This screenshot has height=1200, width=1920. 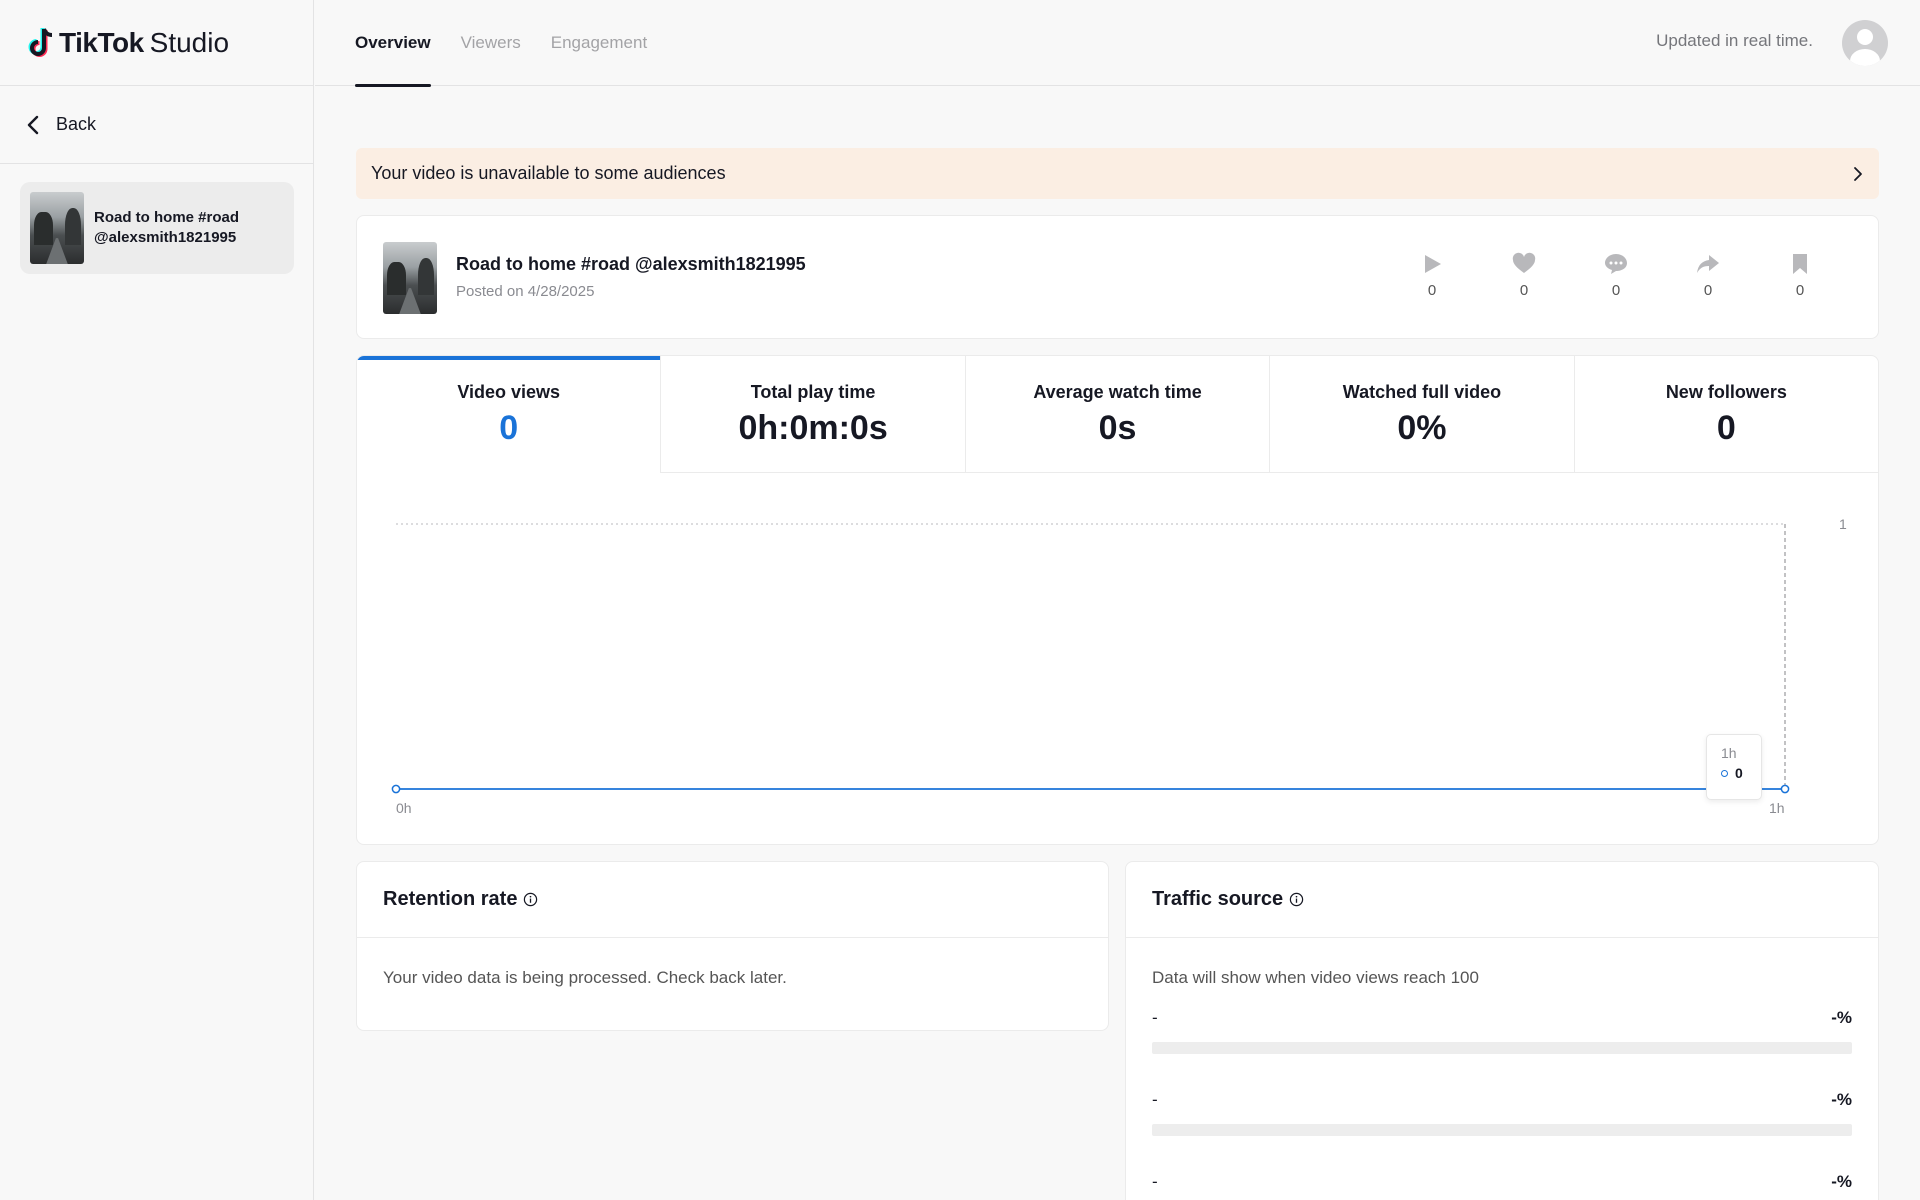 What do you see at coordinates (156, 125) in the screenshot?
I see `back-button: Back` at bounding box center [156, 125].